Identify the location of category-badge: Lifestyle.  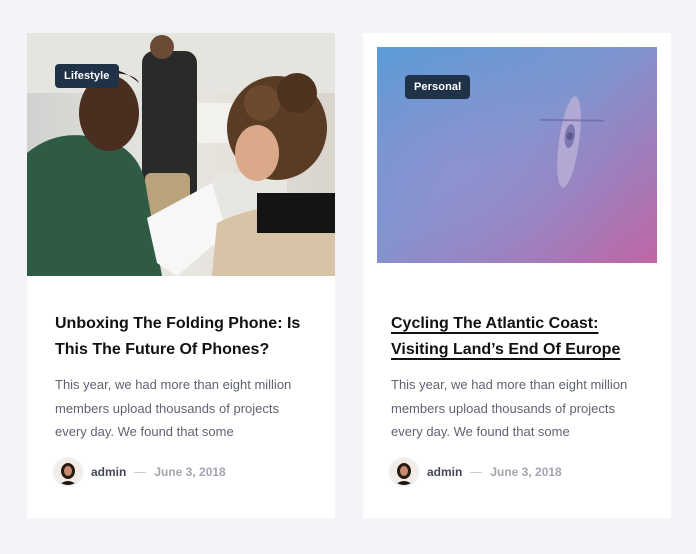
(87, 76).